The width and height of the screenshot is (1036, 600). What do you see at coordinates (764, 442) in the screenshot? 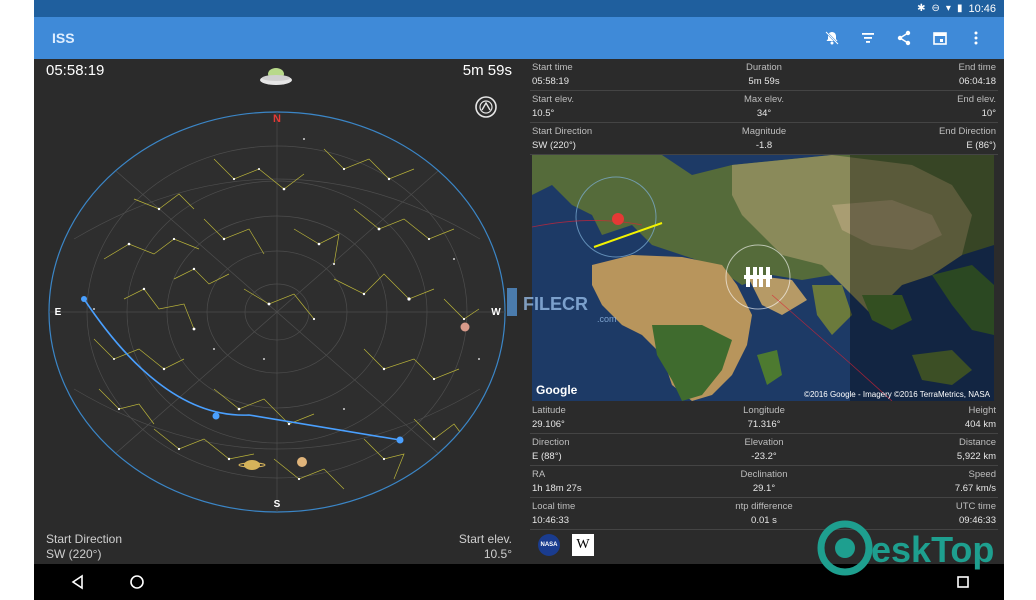
I see `info-label: Elevation` at bounding box center [764, 442].